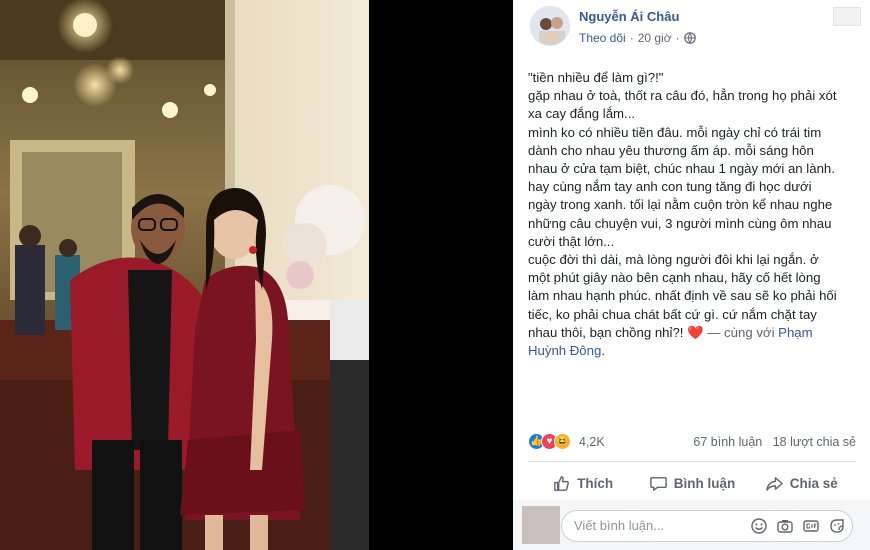  I want to click on comment-count: 67 bình luận, so click(727, 442).